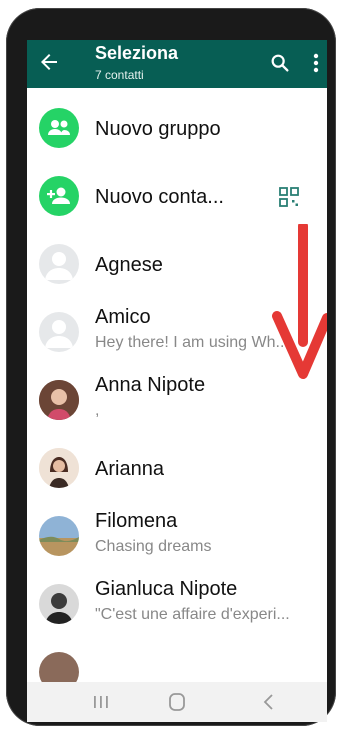 The width and height of the screenshot is (342, 733). I want to click on contact-name: Gianluca Nipote, so click(166, 589).